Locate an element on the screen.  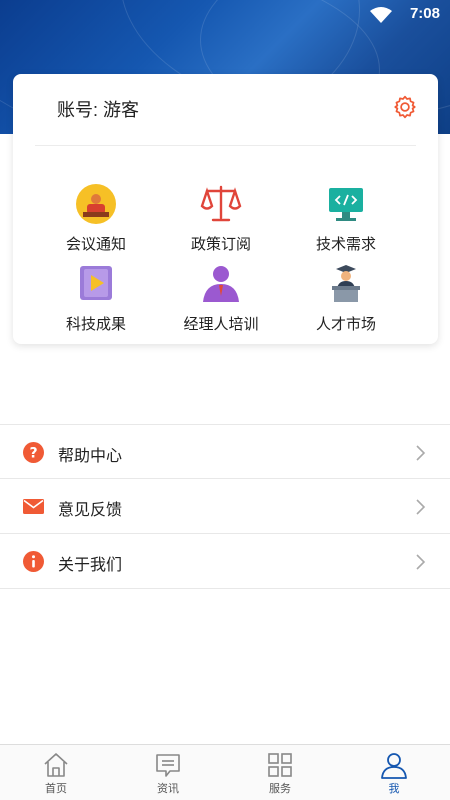
home-icon is located at coordinates (56, 765).